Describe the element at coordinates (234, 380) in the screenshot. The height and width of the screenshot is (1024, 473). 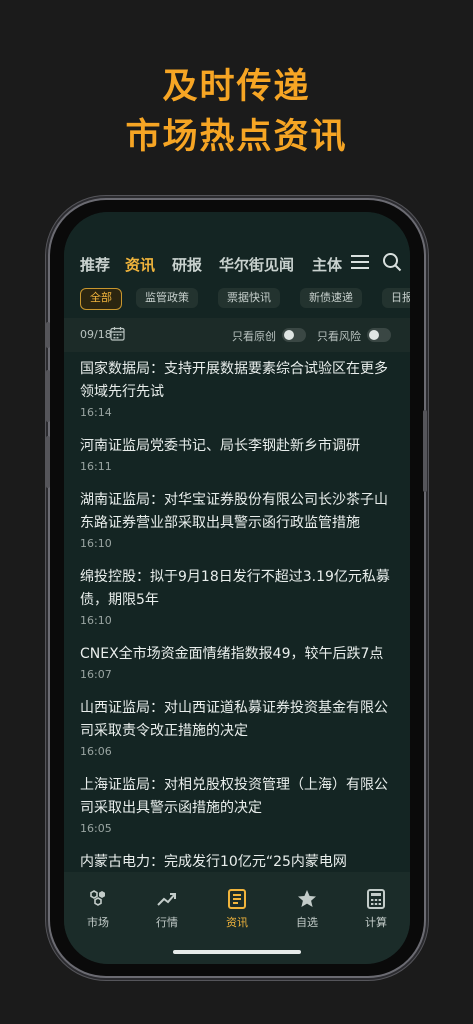
I see `news-title: 国家数据局：支持开展数据要素综合试验区在更多领域先行先试` at that location.